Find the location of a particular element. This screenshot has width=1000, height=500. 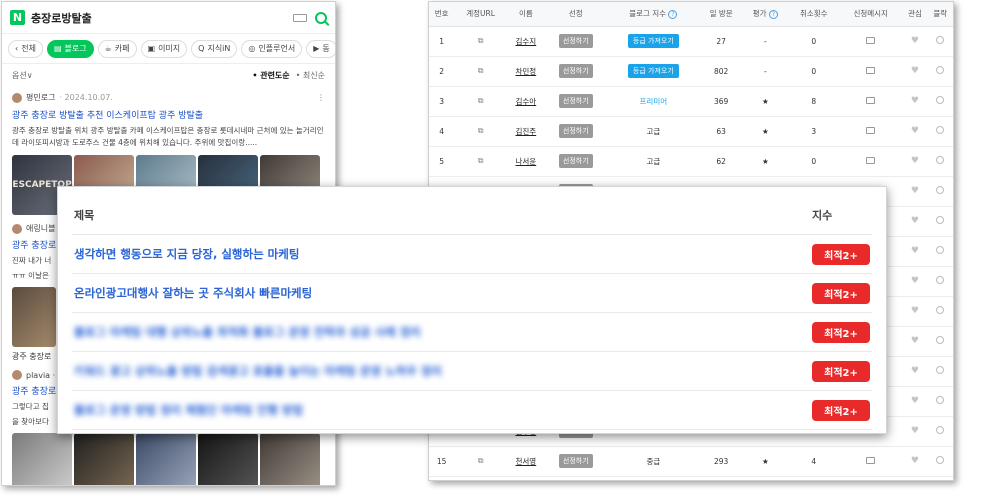

post-title-link: 생각하면 행동으로 지금 당장, 실행하는 마케팅 is located at coordinates (442, 254).